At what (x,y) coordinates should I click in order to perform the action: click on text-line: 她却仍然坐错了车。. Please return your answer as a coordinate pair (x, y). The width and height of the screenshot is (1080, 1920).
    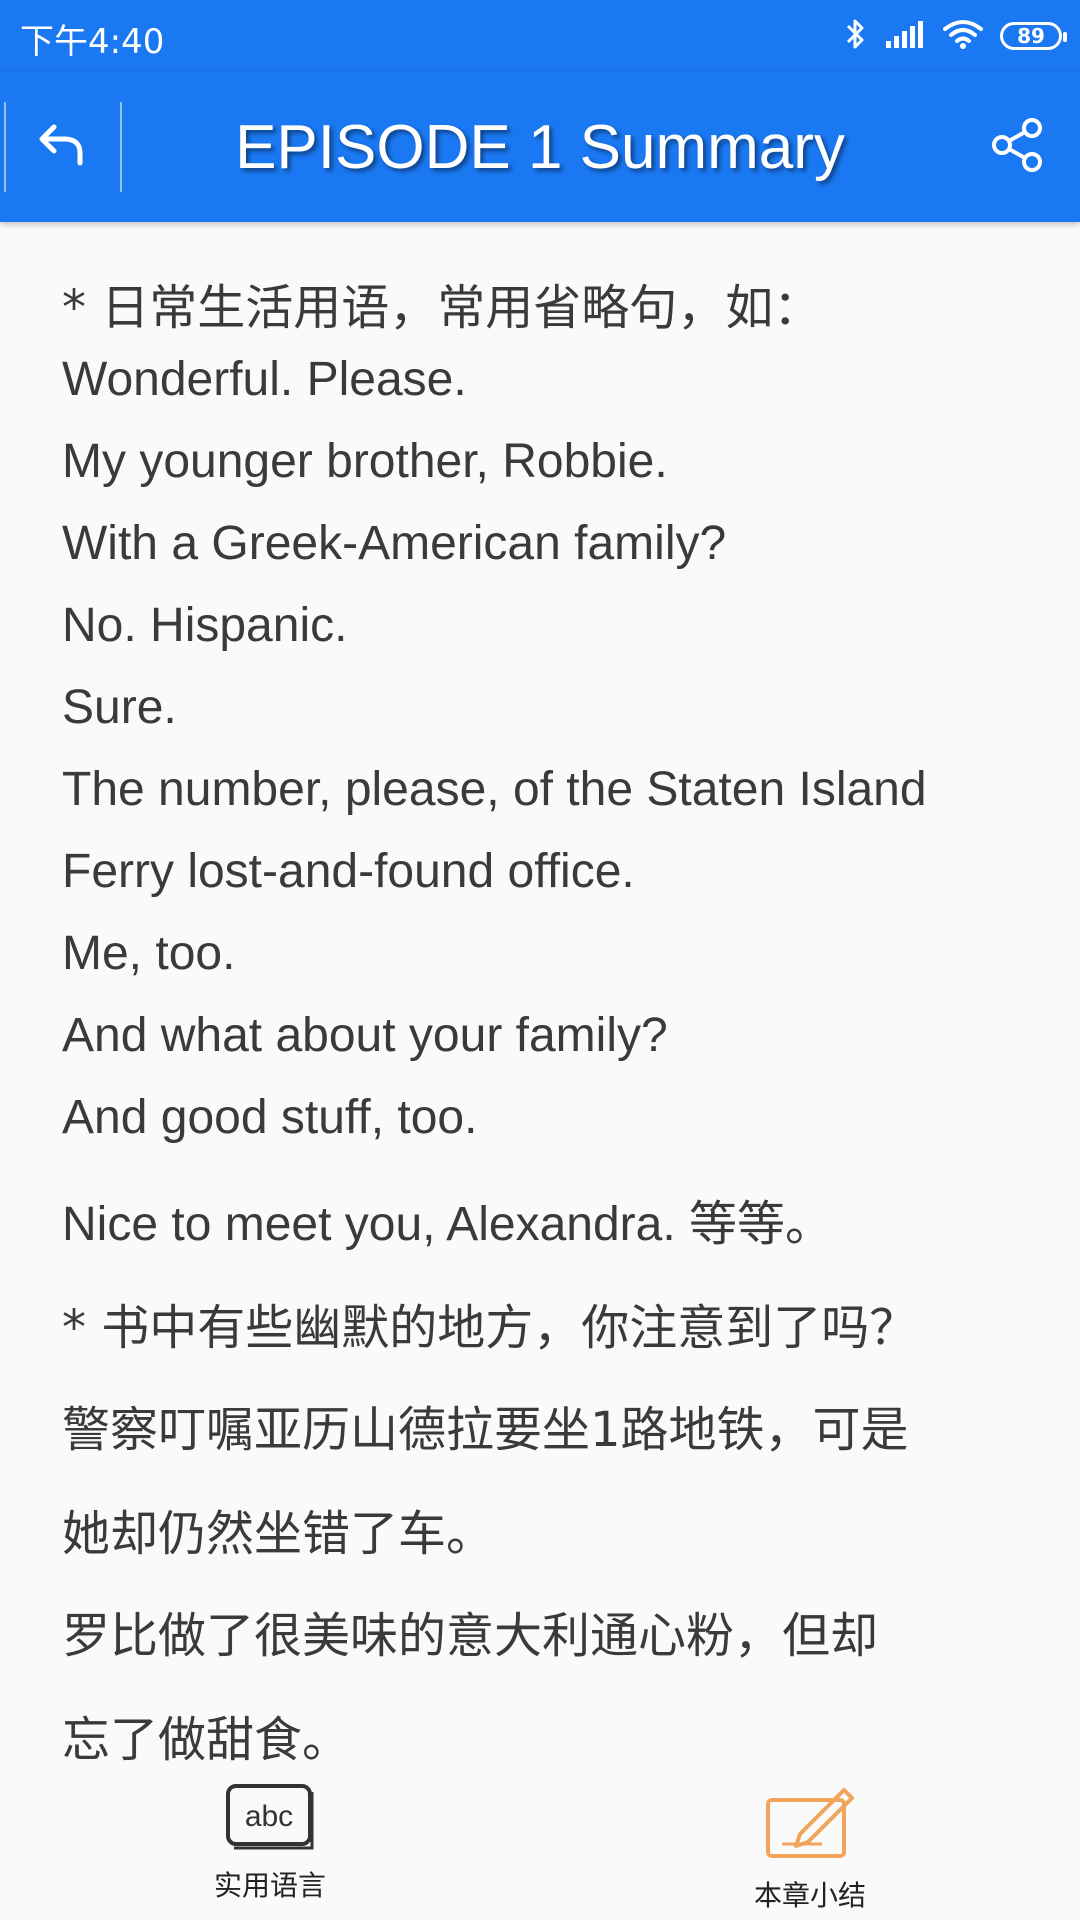
    Looking at the image, I should click on (278, 1534).